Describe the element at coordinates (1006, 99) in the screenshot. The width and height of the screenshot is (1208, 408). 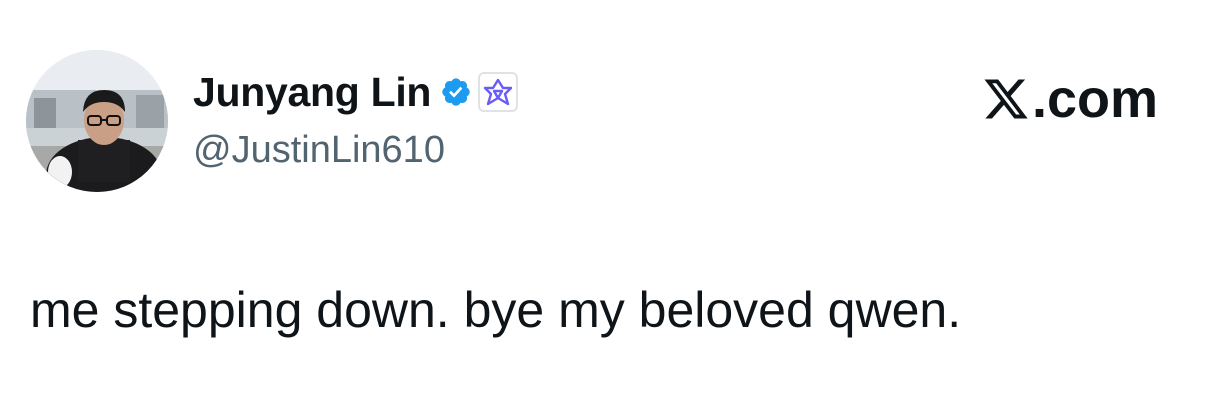
I see `x-logo-icon` at that location.